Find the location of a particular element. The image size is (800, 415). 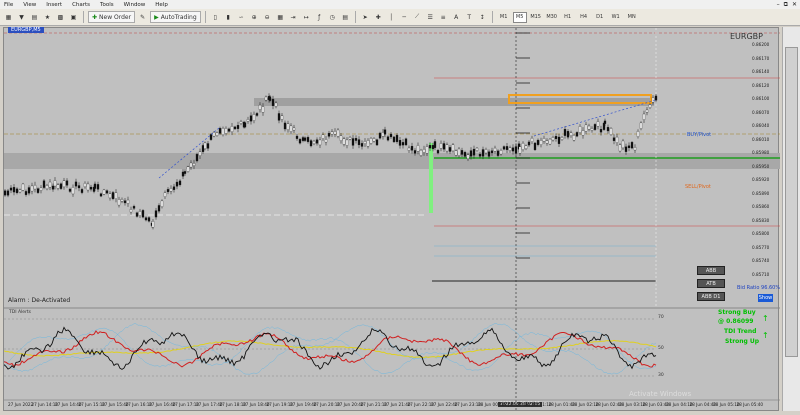

menu-window: Window is located at coordinates (135, 5).